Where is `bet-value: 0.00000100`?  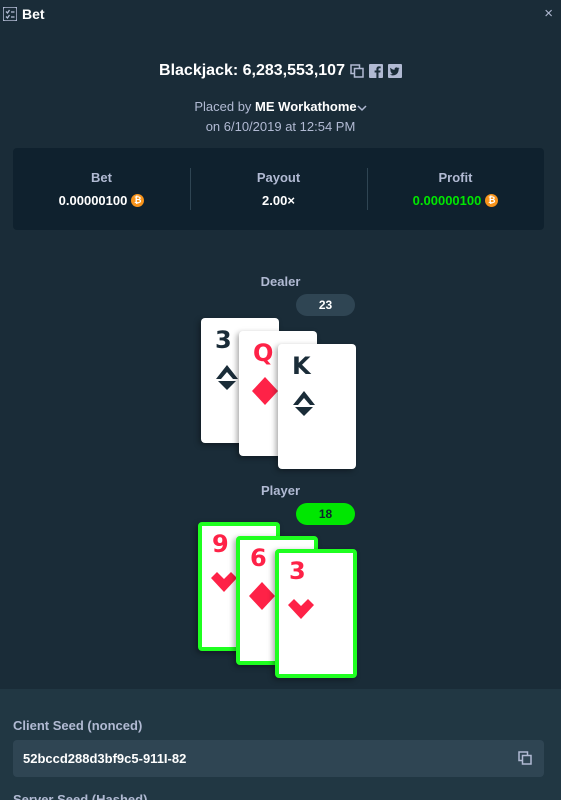 bet-value: 0.00000100 is located at coordinates (93, 200).